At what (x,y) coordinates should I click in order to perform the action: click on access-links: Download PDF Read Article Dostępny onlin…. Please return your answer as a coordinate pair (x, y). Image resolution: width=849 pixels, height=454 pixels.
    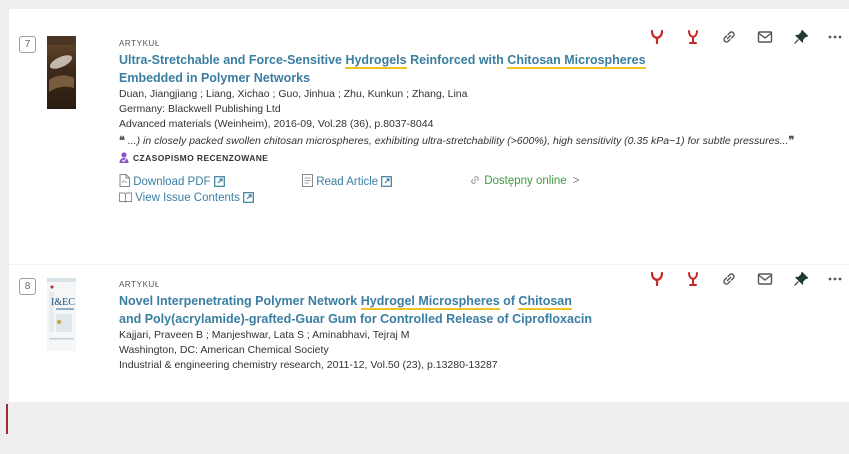
    Looking at the image, I should click on (459, 182).